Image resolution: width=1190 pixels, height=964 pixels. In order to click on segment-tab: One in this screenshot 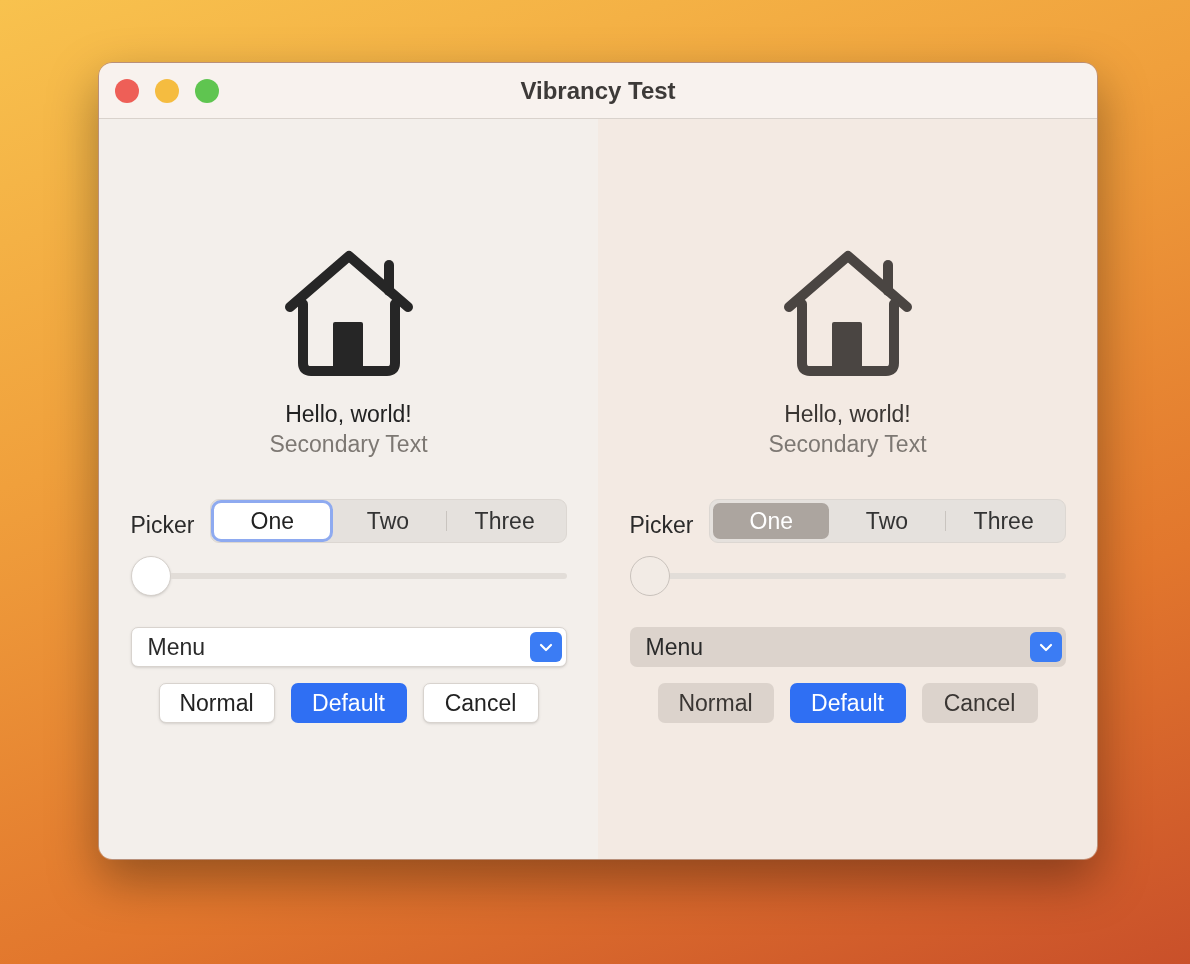, I will do `click(272, 521)`.